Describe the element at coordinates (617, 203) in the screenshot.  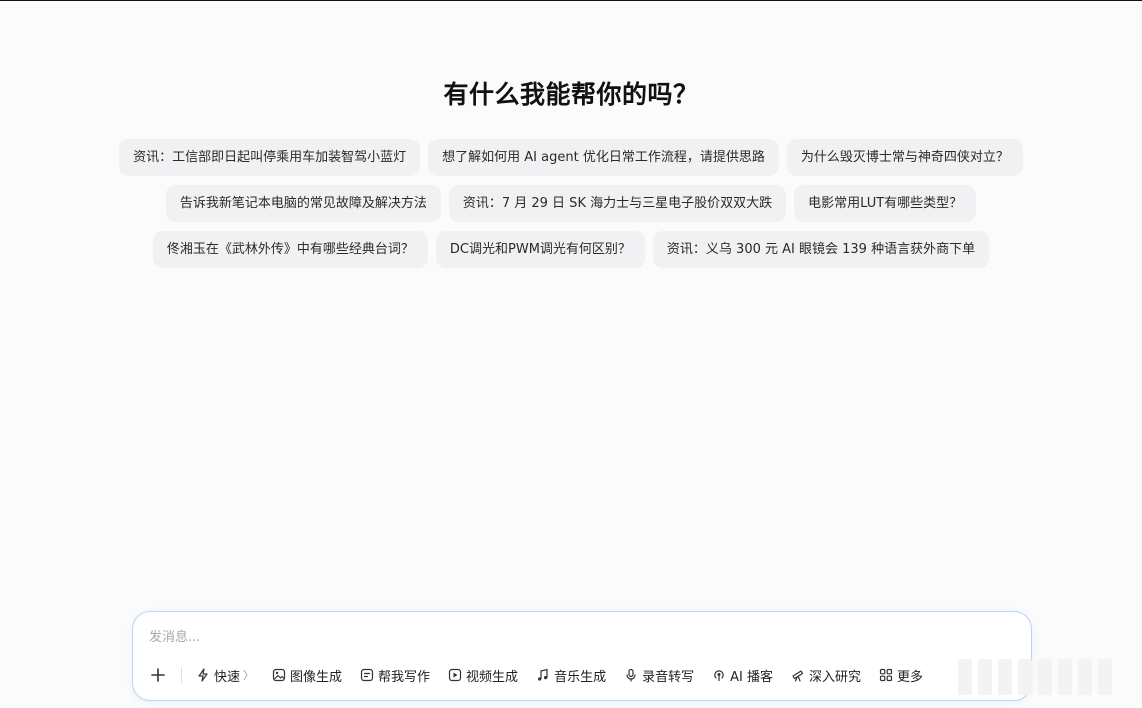
I see `suggestion-chip: 资讯：7 月 29 日 SK 海力士与三星电子股价双双大跌` at that location.